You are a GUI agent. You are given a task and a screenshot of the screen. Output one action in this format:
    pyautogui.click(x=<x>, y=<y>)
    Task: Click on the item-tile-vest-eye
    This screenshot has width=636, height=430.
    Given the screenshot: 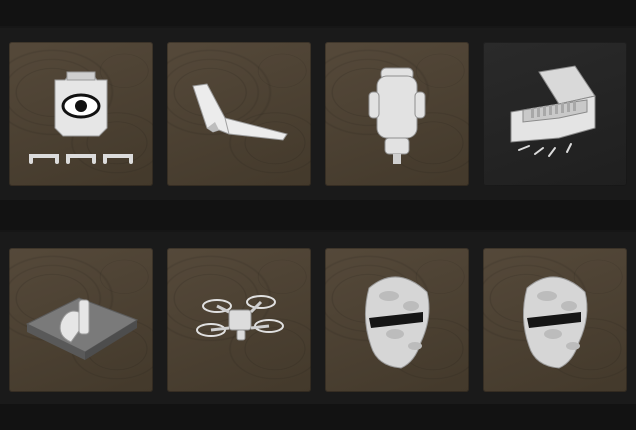 What is the action you would take?
    pyautogui.click(x=81, y=114)
    